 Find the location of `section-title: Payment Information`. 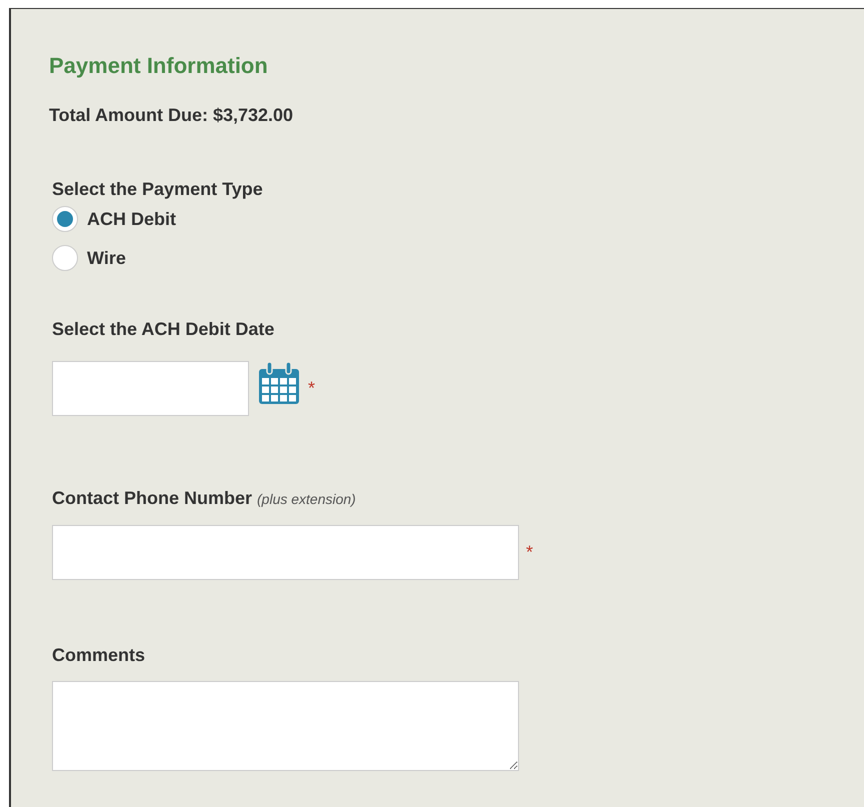

section-title: Payment Information is located at coordinates (159, 66).